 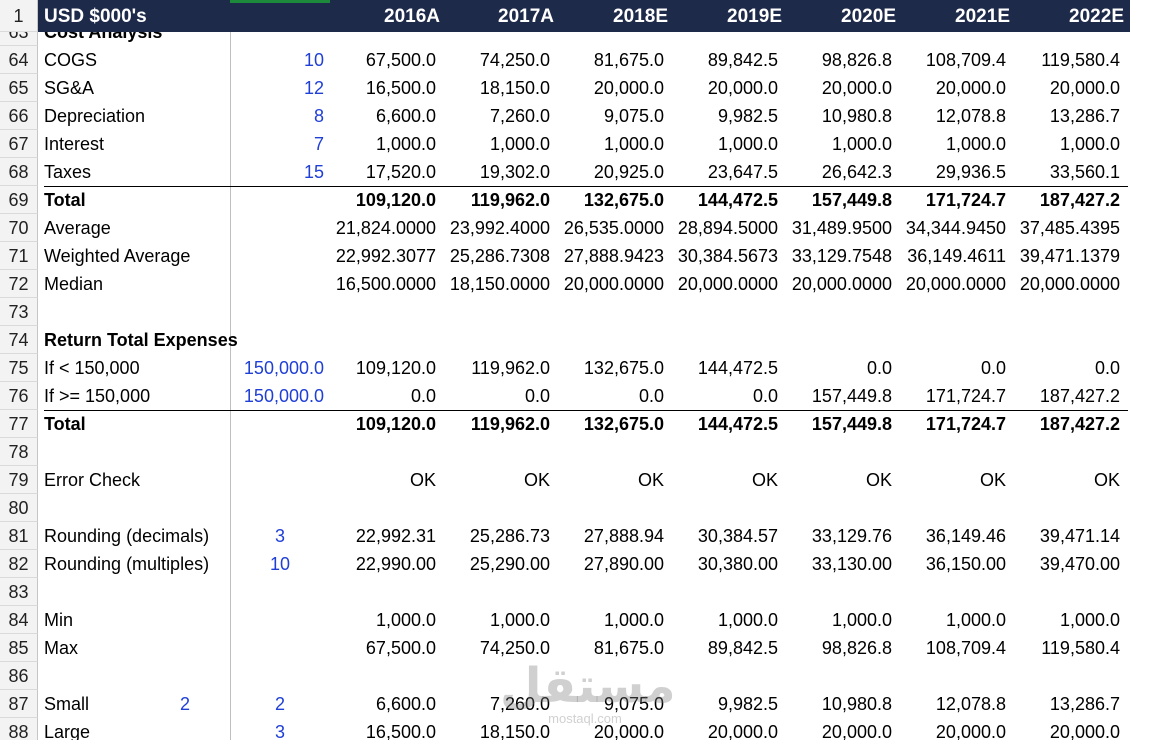 I want to click on row-number: 88, so click(x=19, y=729).